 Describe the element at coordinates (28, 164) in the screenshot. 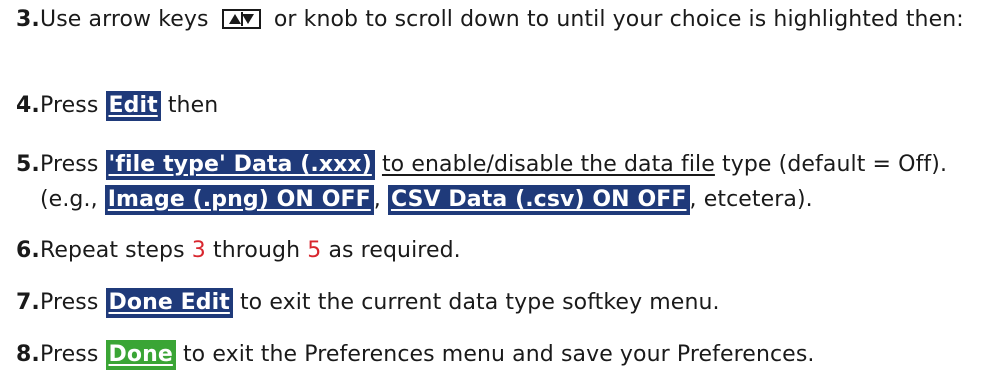

I see `step-number: 5.` at that location.